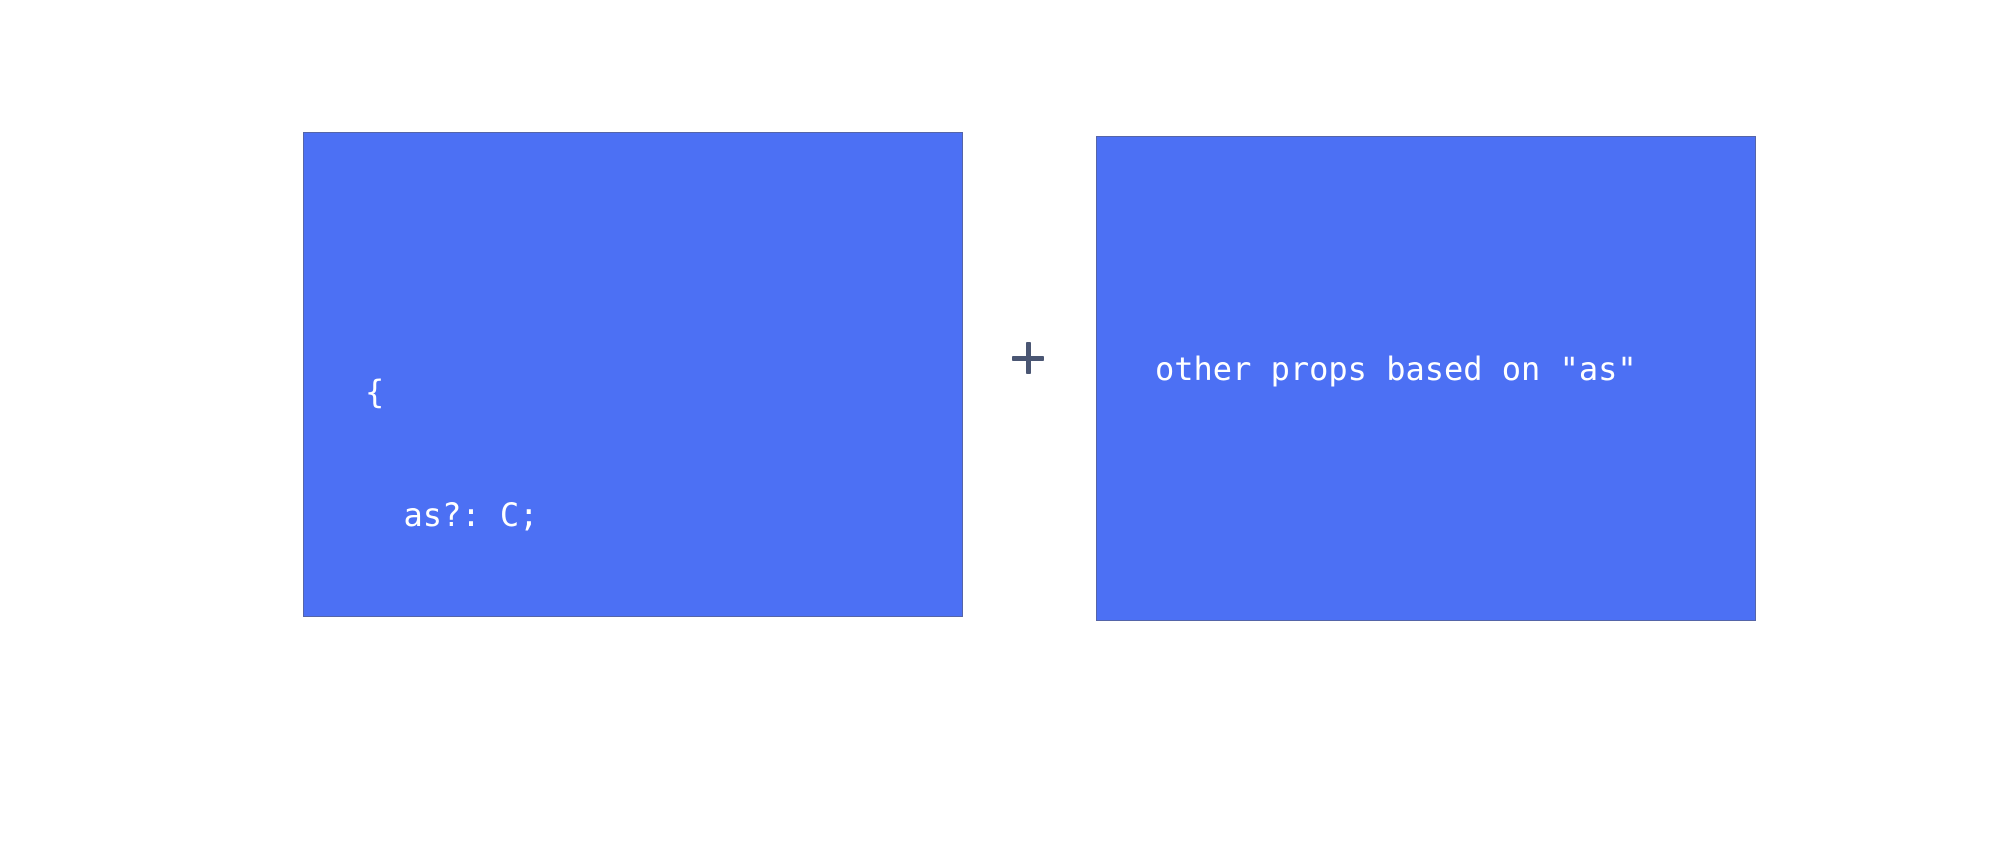  What do you see at coordinates (635, 638) in the screenshot?
I see `code-line-children-prop: children: React.ReactNode;` at bounding box center [635, 638].